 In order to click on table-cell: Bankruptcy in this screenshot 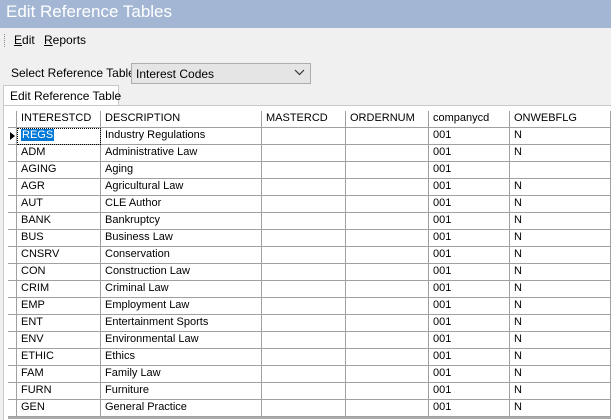, I will do `click(181, 221)`.